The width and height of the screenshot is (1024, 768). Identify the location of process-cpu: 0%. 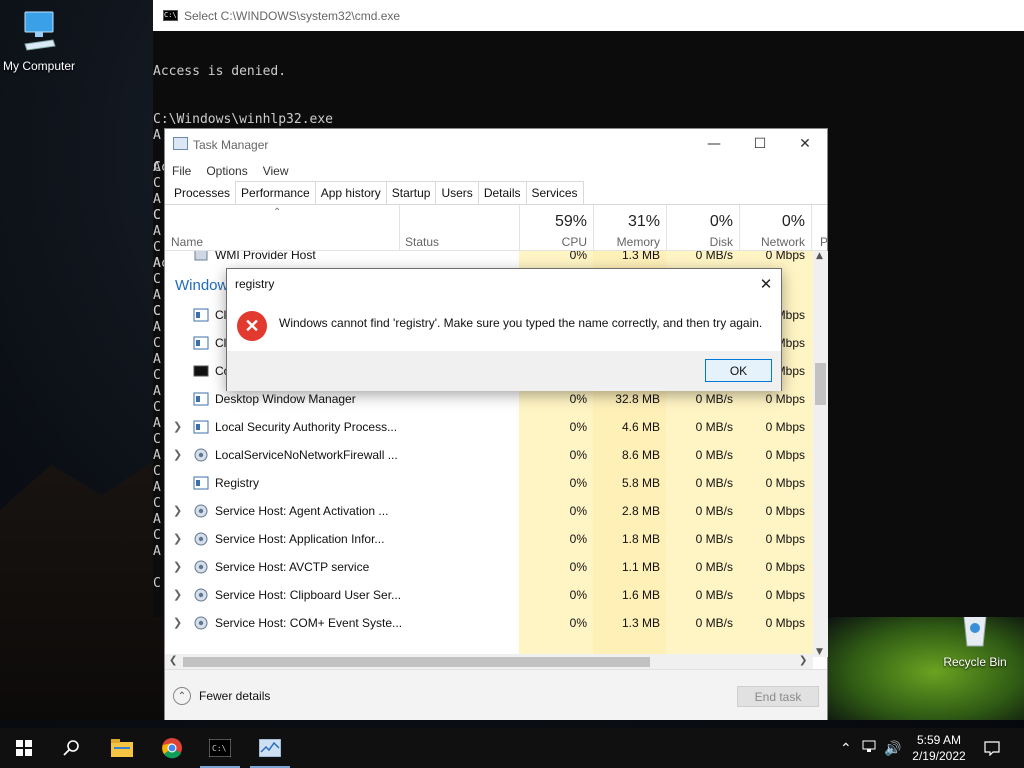
(578, 455).